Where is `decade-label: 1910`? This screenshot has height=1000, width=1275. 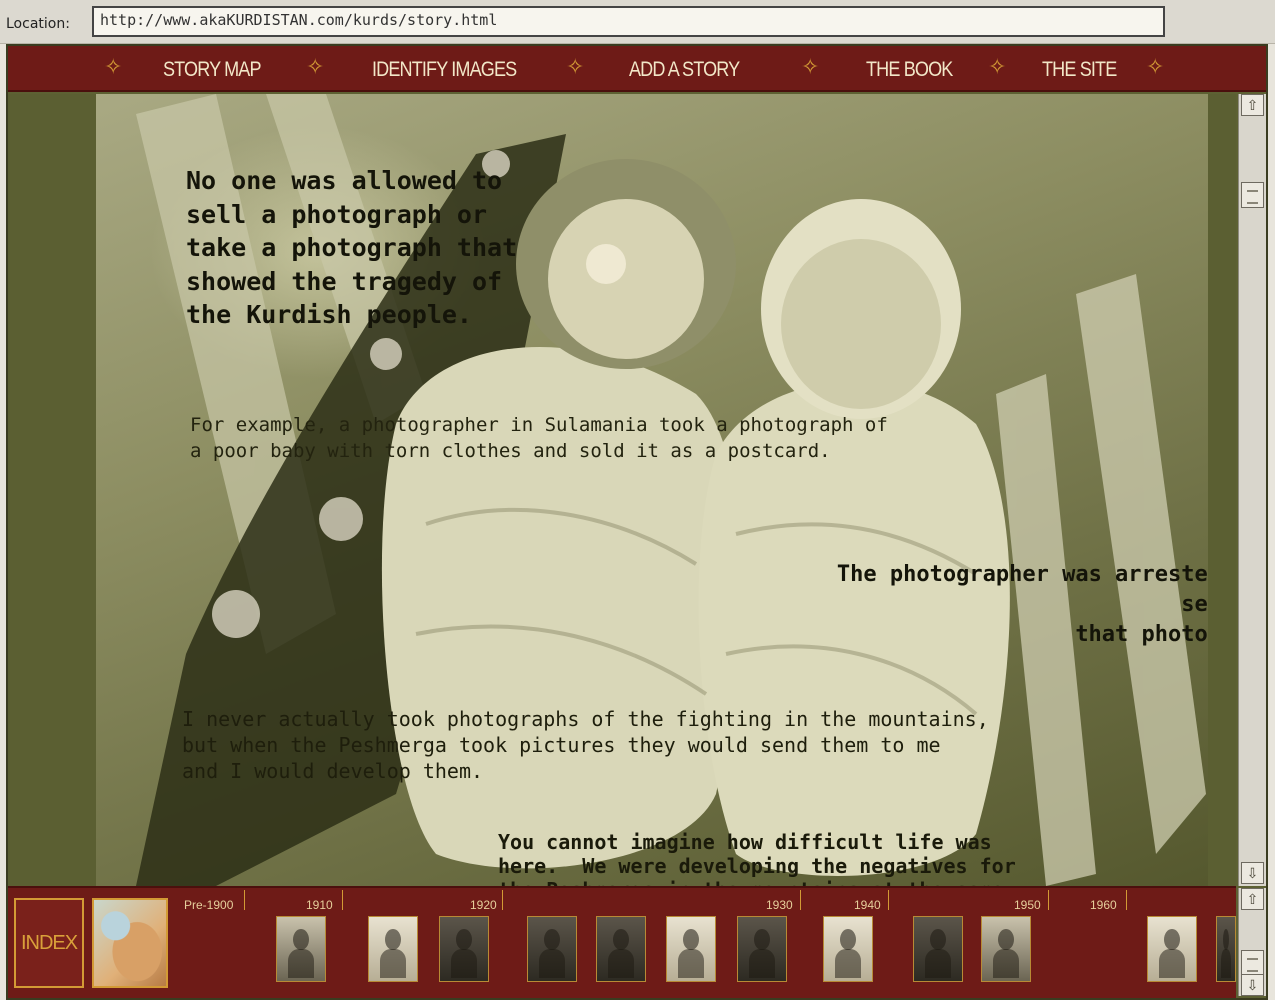
decade-label: 1910 is located at coordinates (319, 905).